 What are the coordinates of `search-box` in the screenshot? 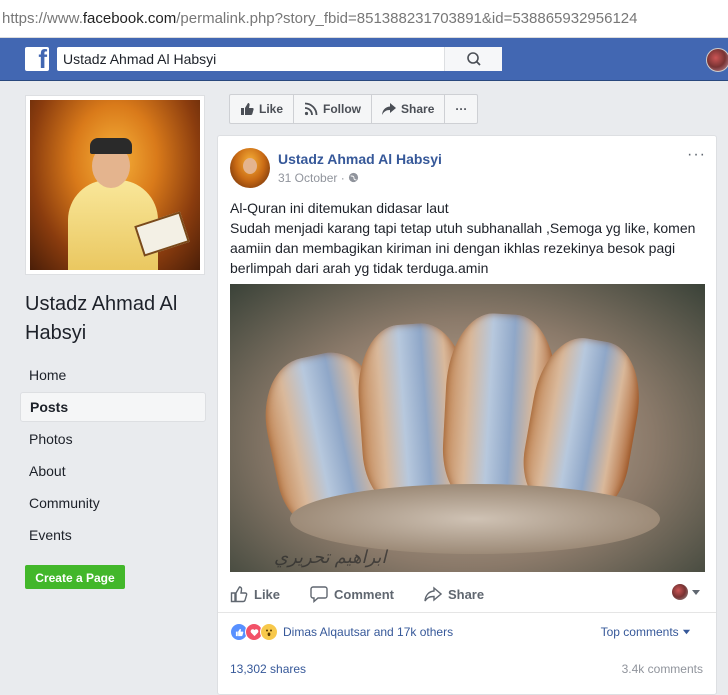 It's located at (279, 59).